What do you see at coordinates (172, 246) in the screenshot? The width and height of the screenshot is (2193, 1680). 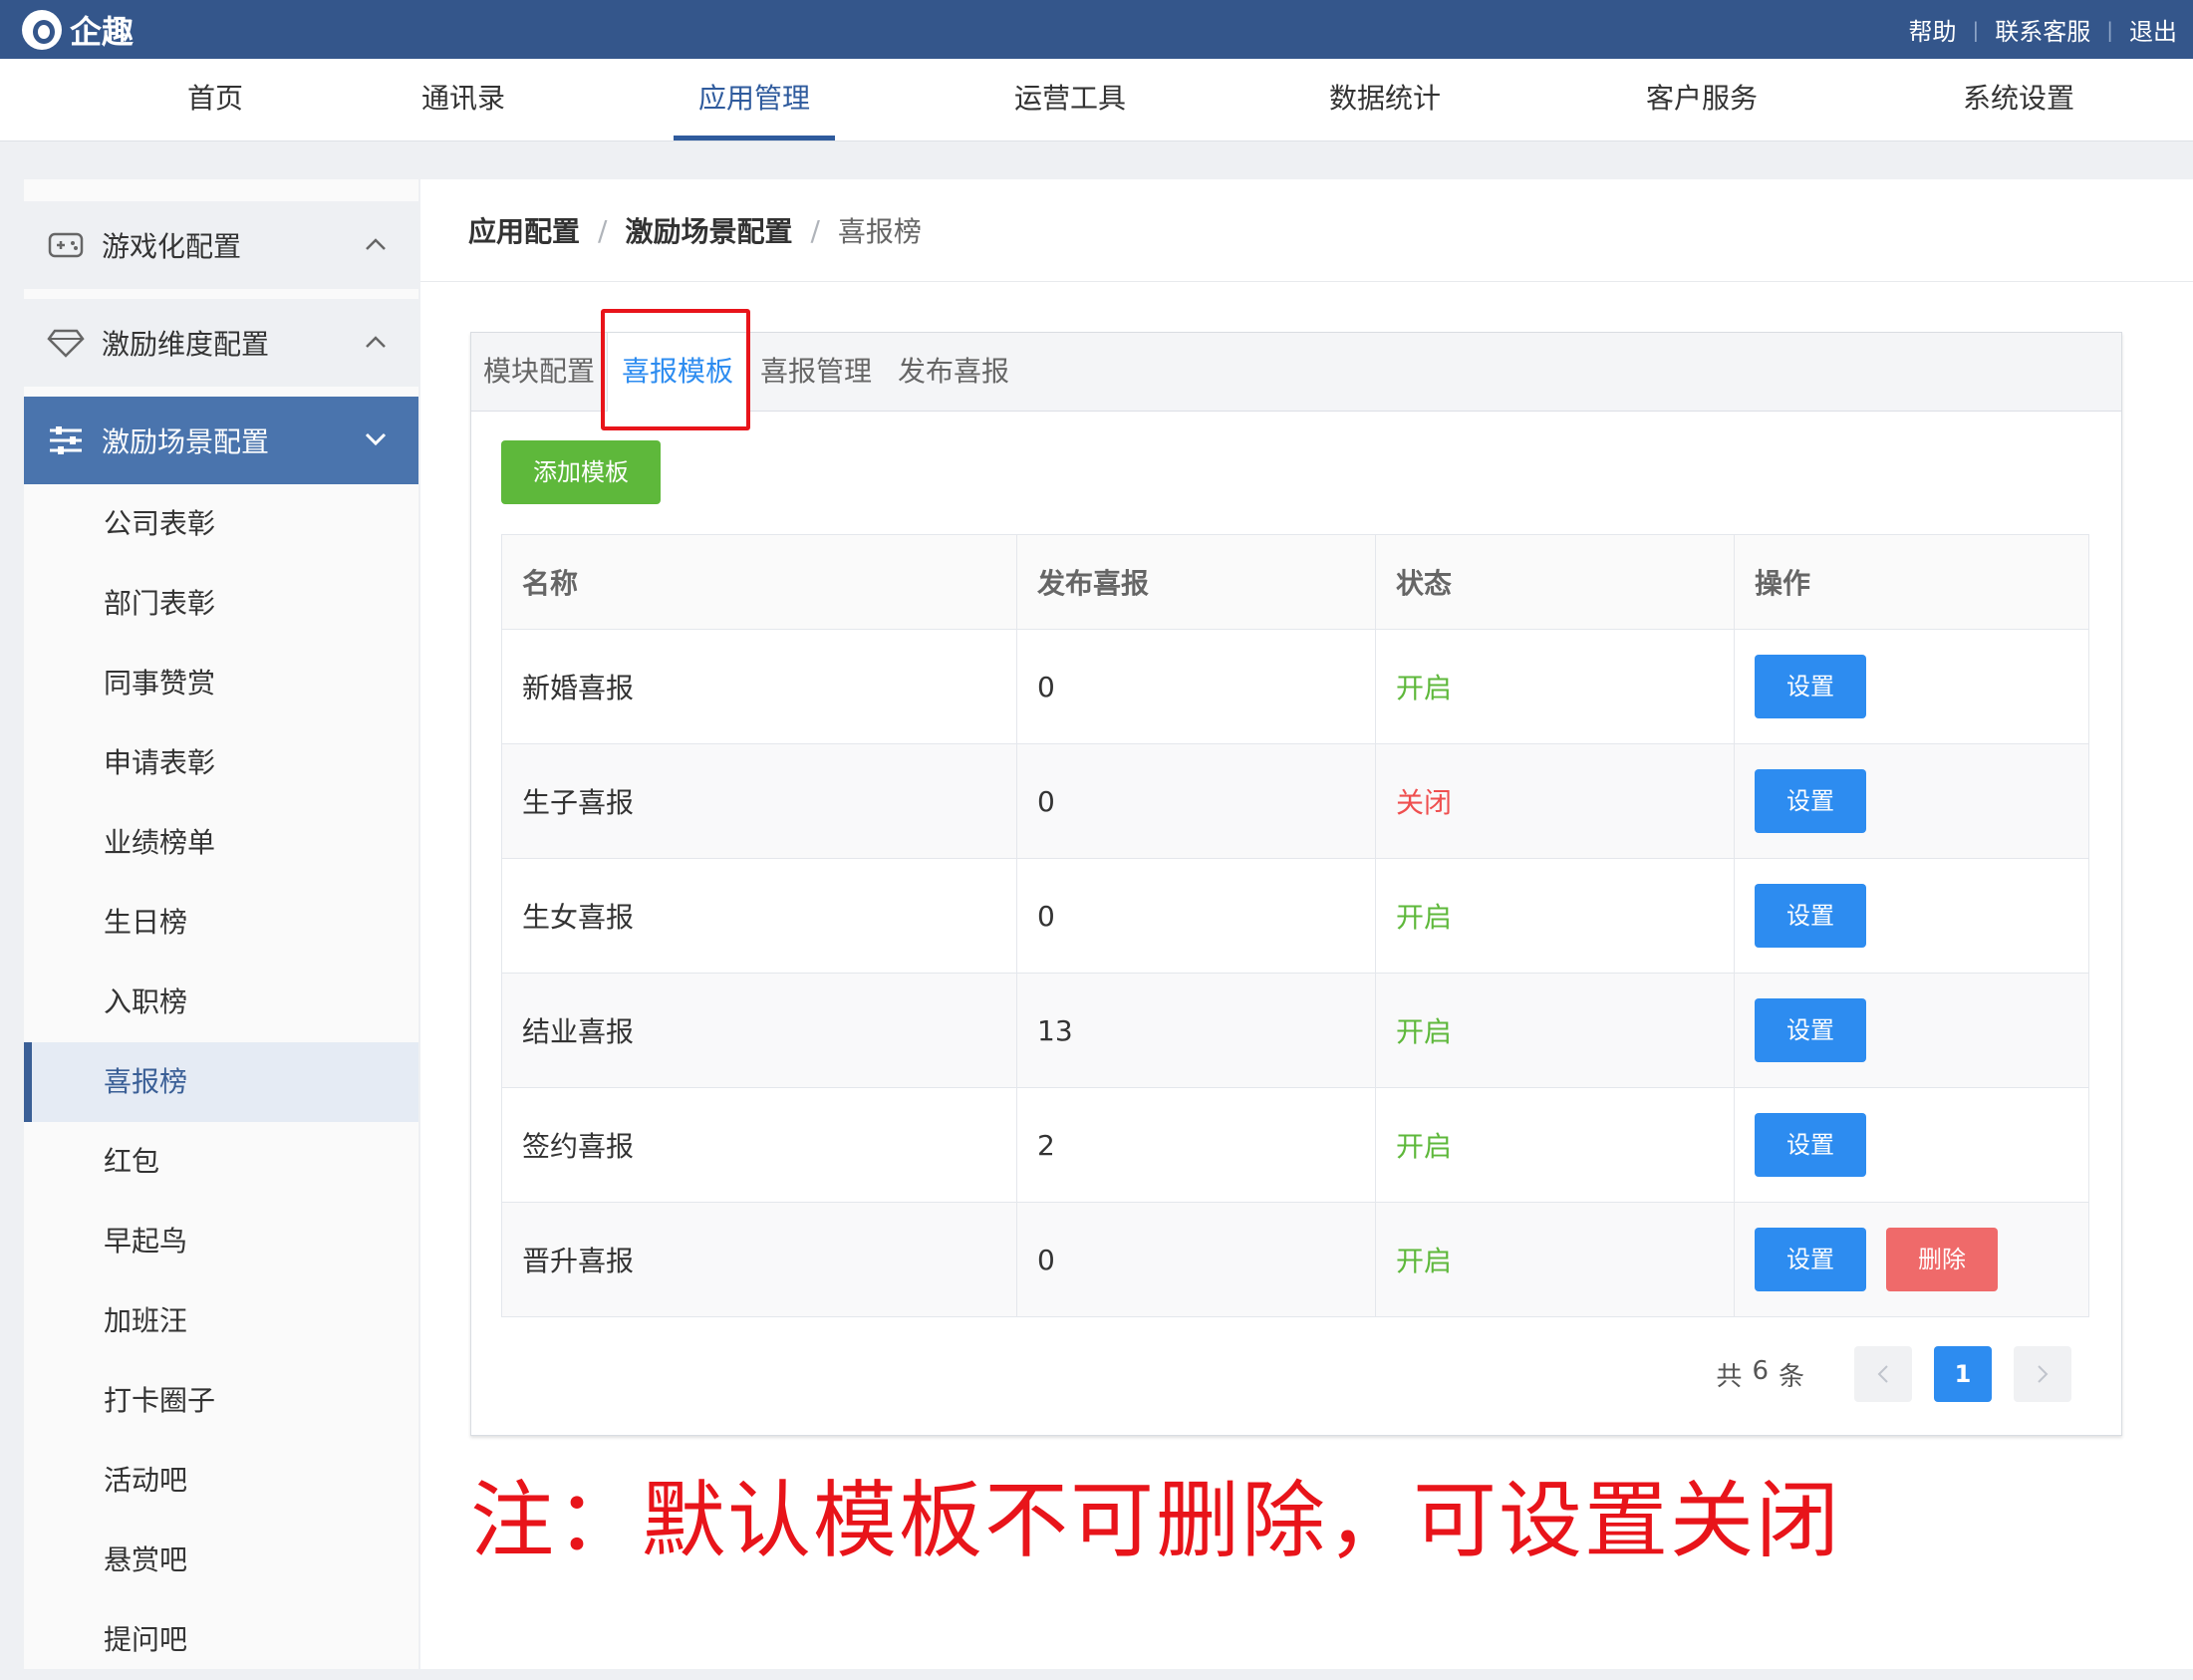 I see `sidebar-group-label: 游戏化配置` at bounding box center [172, 246].